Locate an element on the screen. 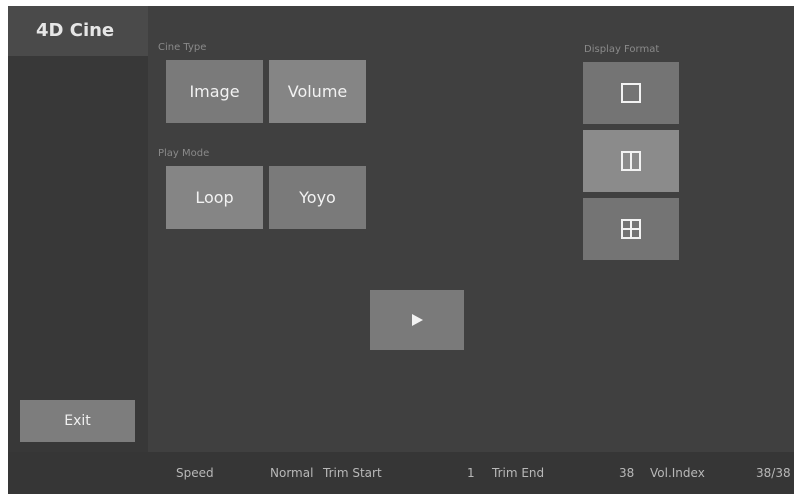  quad-layout-icon is located at coordinates (631, 229).